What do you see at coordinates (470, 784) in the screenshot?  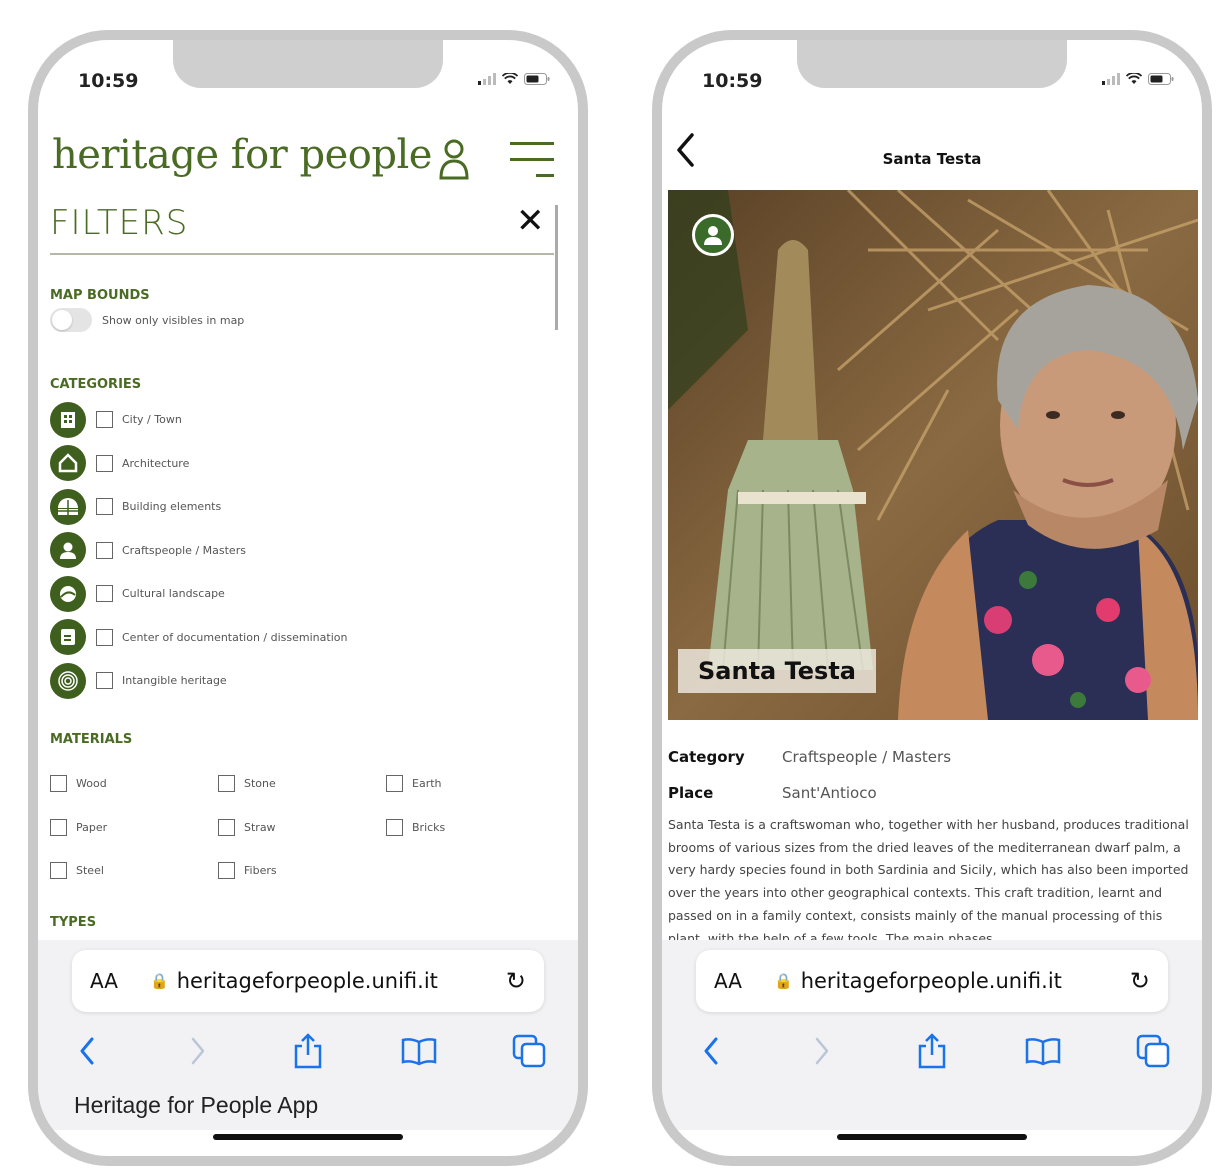 I see `material-option: Earth` at bounding box center [470, 784].